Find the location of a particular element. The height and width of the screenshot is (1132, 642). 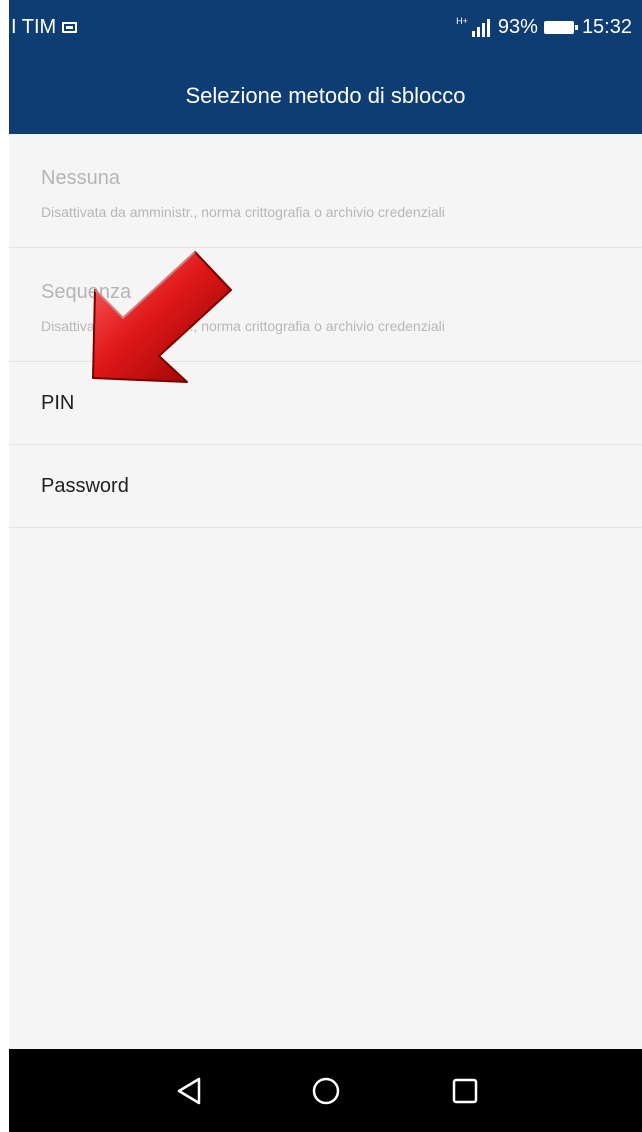

option-label: Sequenza is located at coordinates (86, 292).